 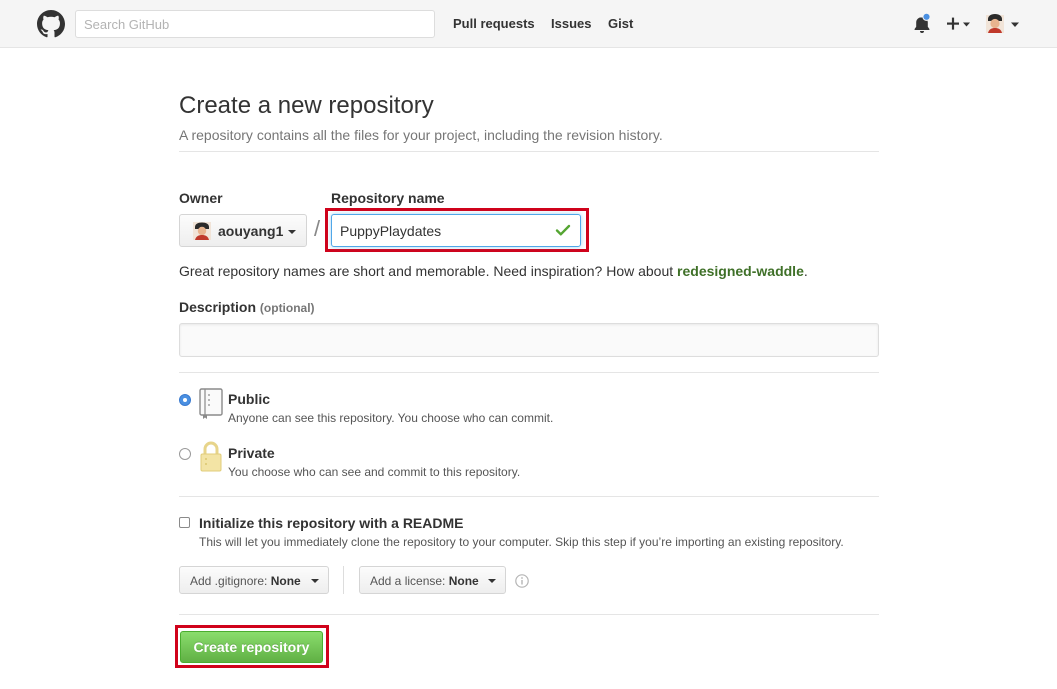 I want to click on button-separator, so click(x=343, y=580).